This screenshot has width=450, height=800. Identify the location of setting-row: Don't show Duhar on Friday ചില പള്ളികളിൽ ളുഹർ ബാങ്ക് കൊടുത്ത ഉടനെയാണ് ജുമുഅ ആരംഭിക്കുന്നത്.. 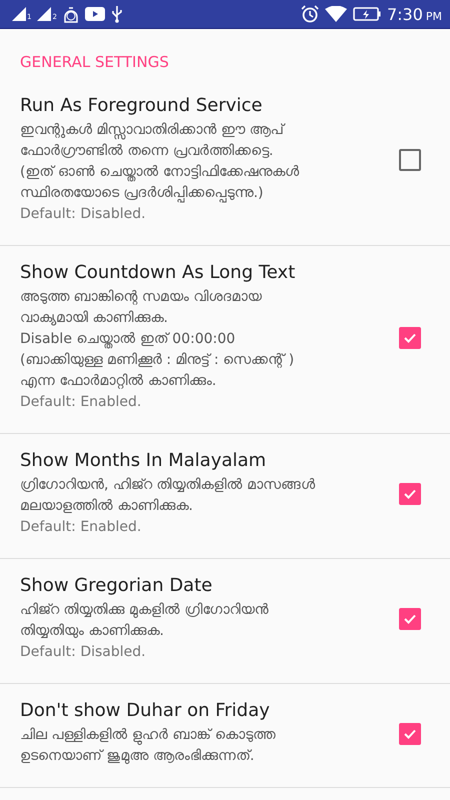
(225, 736).